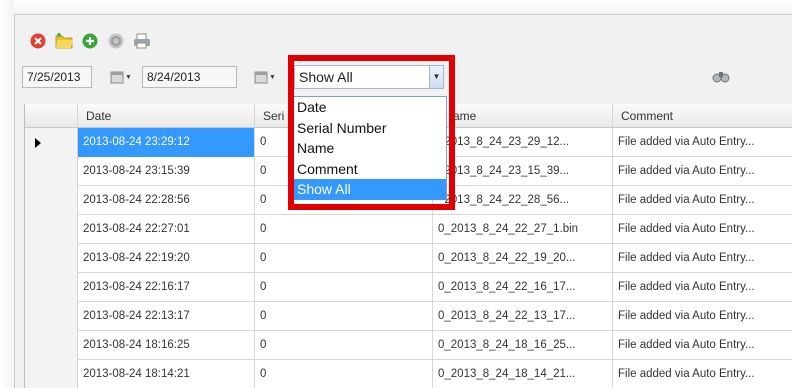 The image size is (792, 388). I want to click on print-icon, so click(142, 41).